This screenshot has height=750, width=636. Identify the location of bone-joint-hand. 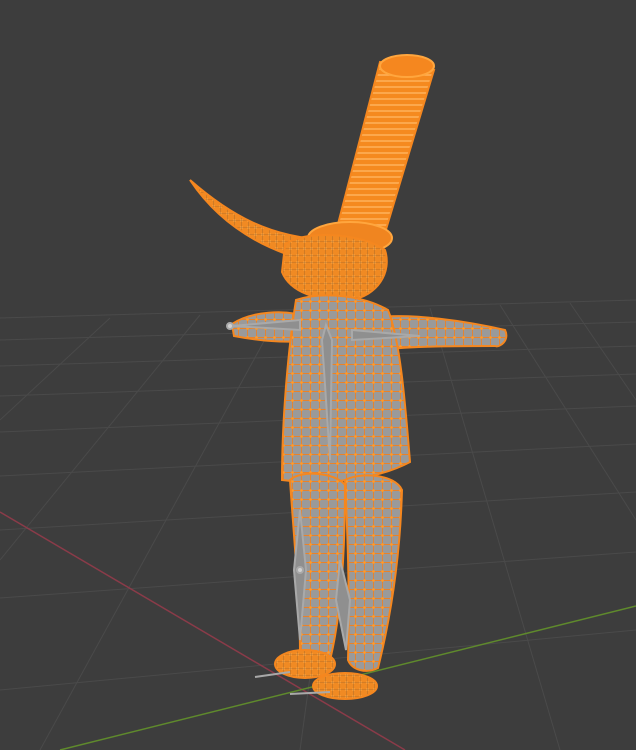
(230, 326).